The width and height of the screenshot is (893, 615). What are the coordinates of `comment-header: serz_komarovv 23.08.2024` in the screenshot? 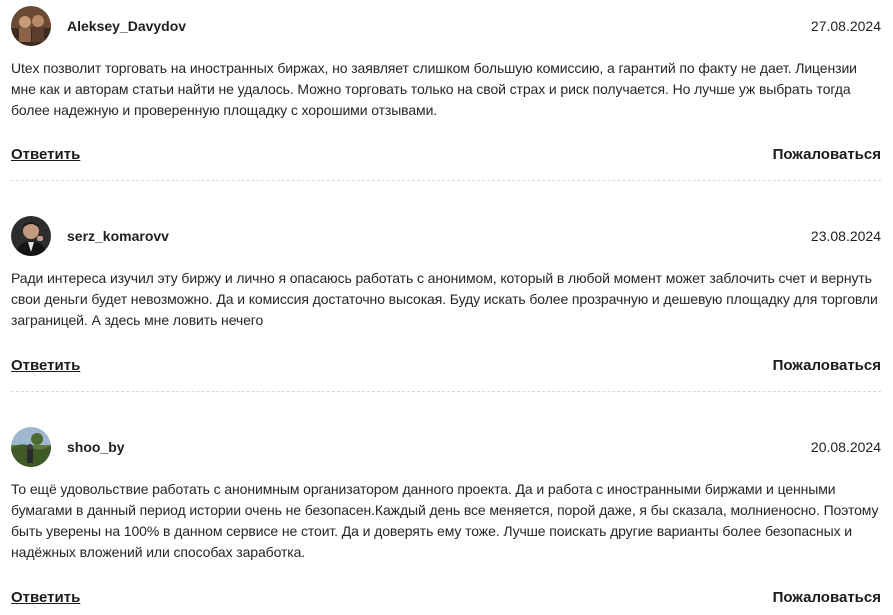 It's located at (446, 236).